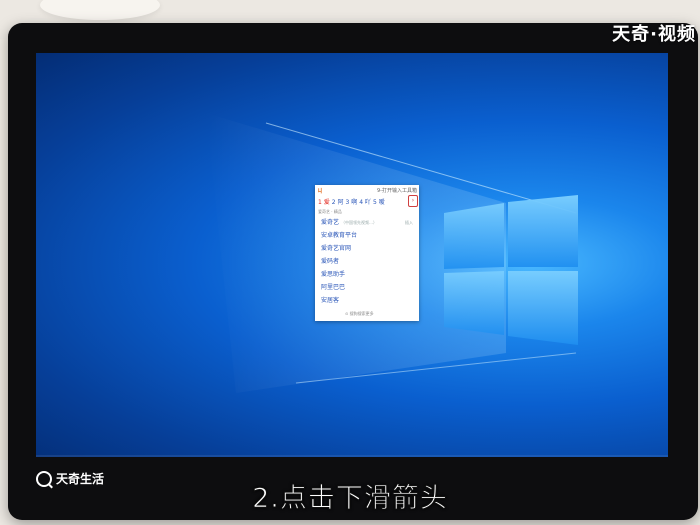 The width and height of the screenshot is (700, 525). Describe the element at coordinates (413, 201) in the screenshot. I see `expand-arrow-button: ›` at that location.